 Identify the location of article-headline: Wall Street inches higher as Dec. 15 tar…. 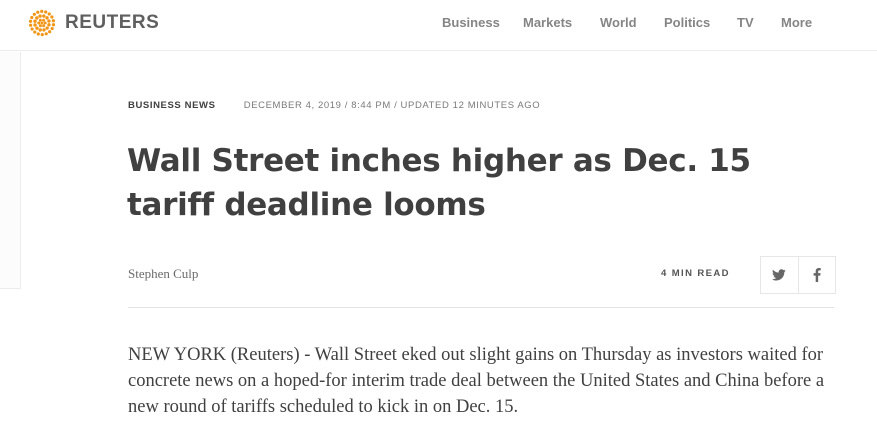
(439, 183).